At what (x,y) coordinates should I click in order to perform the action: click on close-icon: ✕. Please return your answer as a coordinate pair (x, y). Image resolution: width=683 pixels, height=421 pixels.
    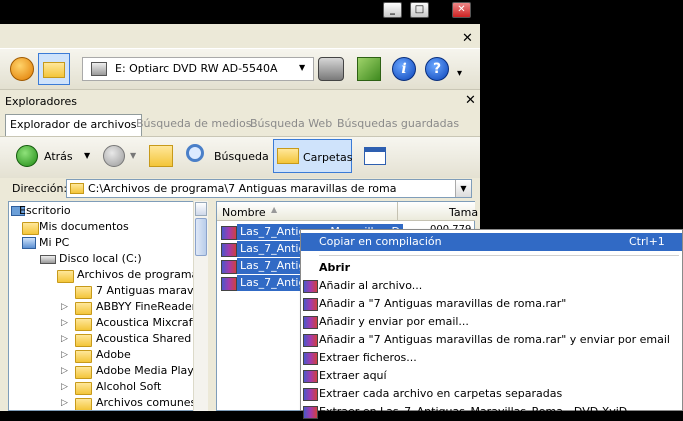
    Looking at the image, I should click on (467, 38).